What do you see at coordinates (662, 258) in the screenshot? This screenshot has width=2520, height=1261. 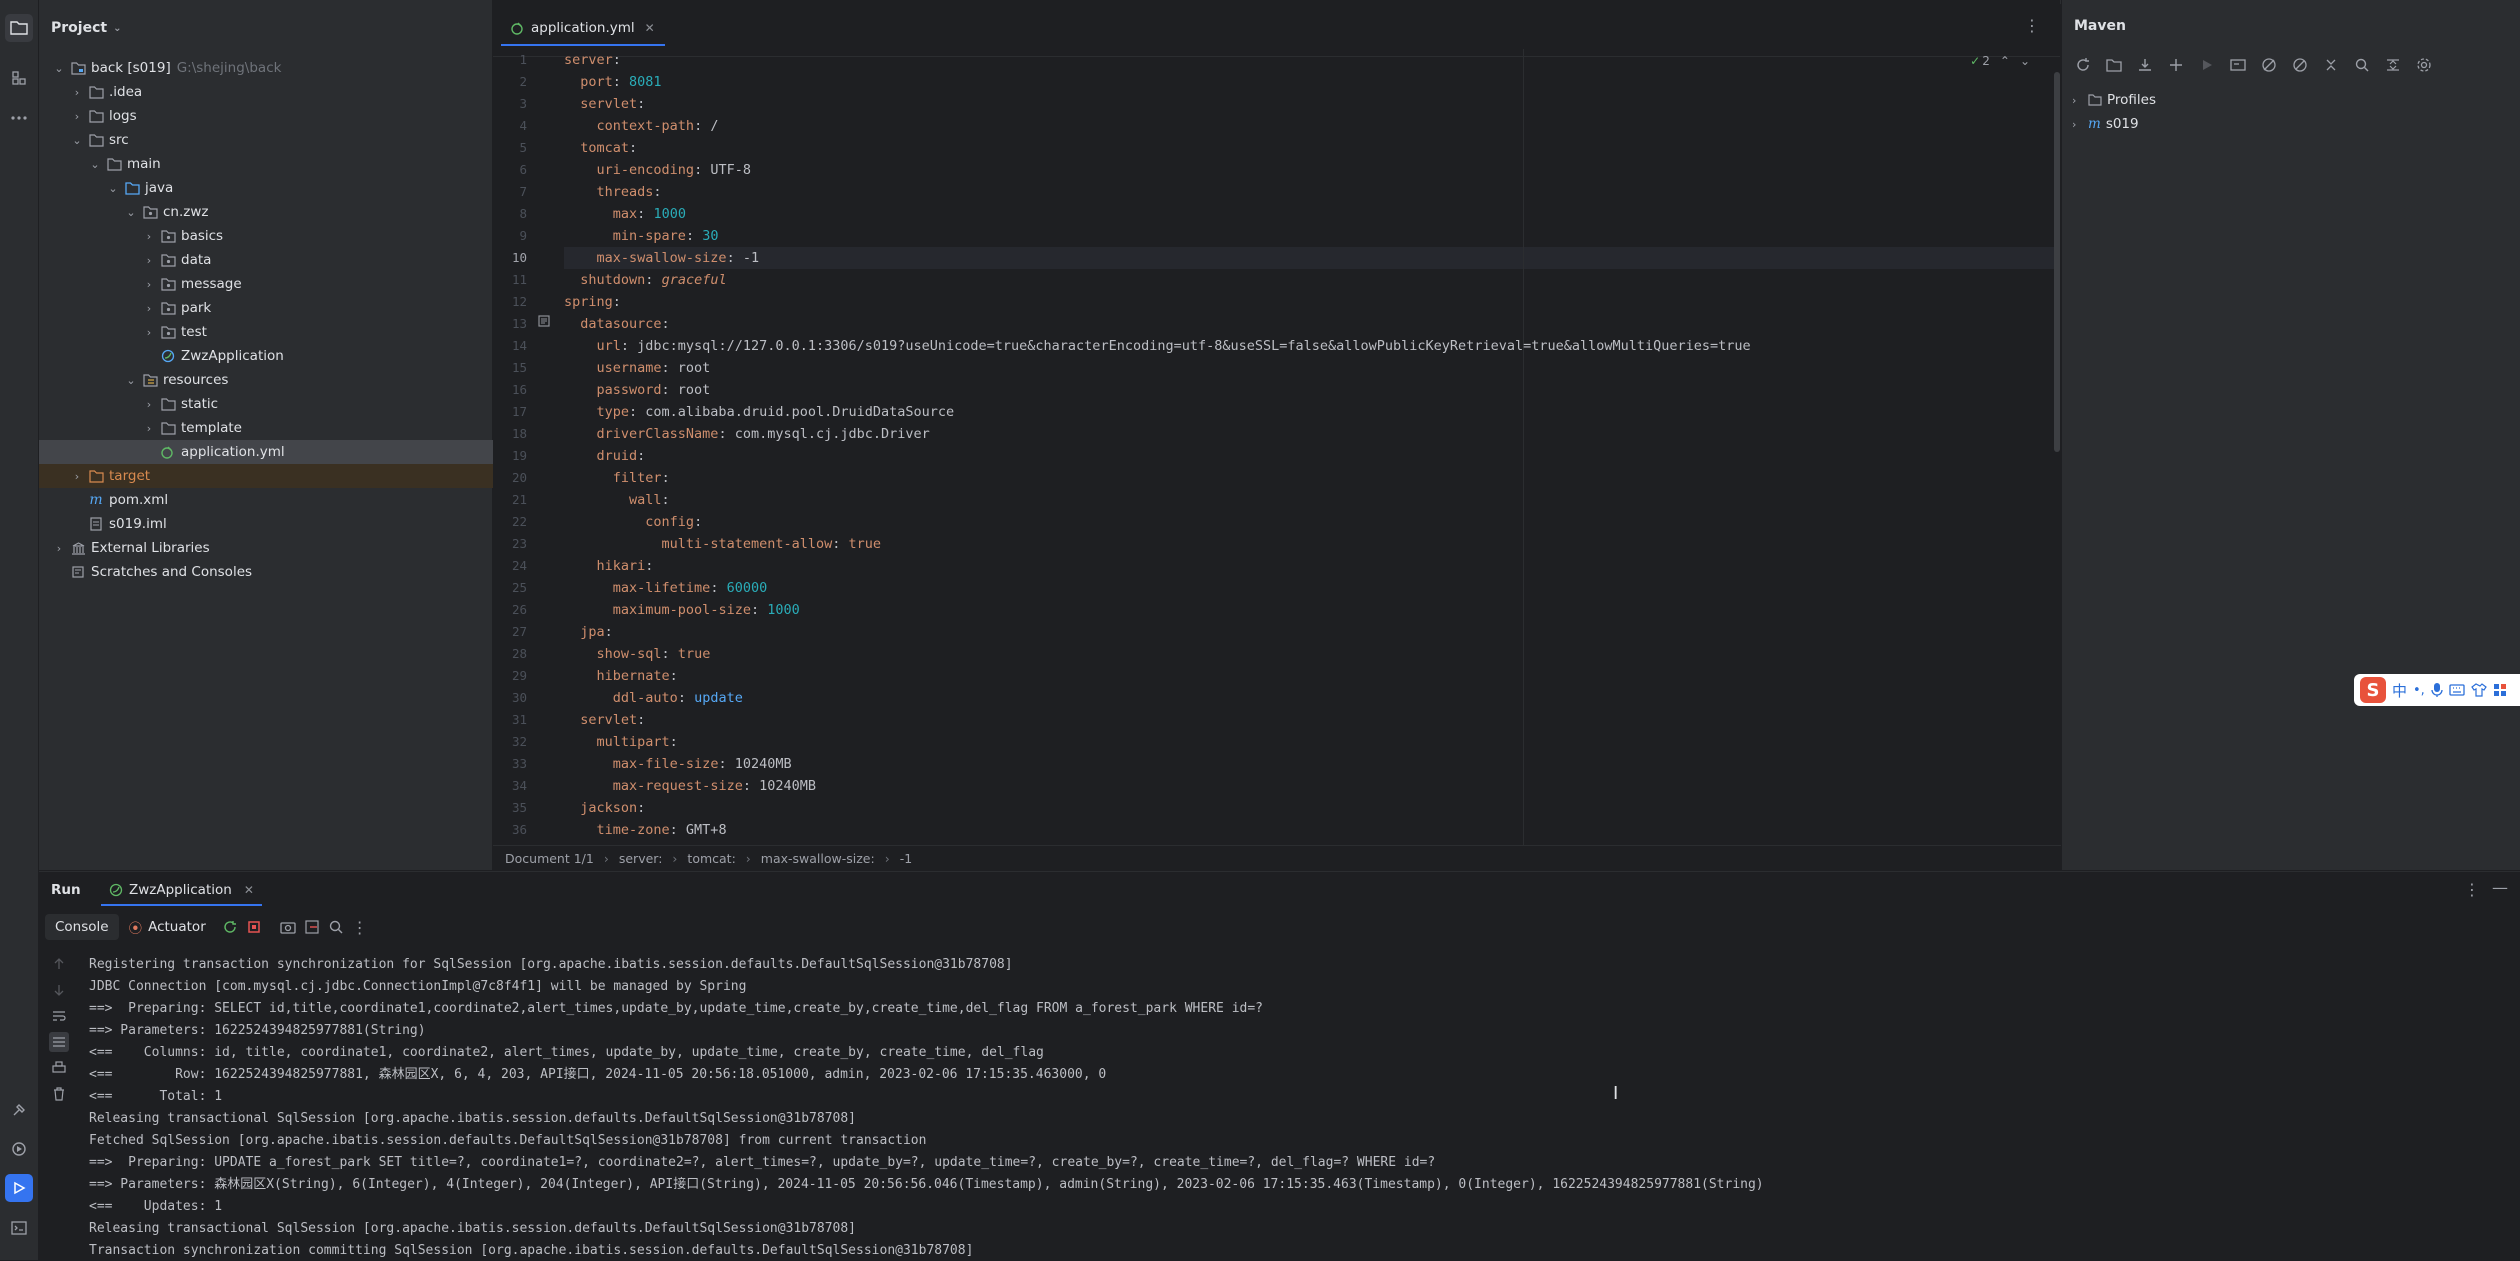 I see `code-line: max-swallow-size: -1` at bounding box center [662, 258].